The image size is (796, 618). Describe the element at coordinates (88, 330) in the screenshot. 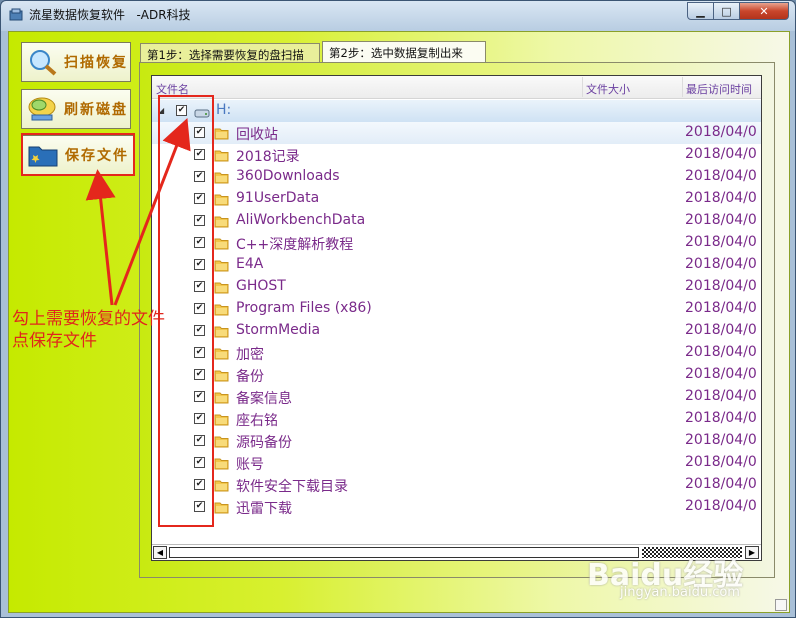

I see `annotation-text: 勾上需要恢复的文件 点保存文件` at that location.